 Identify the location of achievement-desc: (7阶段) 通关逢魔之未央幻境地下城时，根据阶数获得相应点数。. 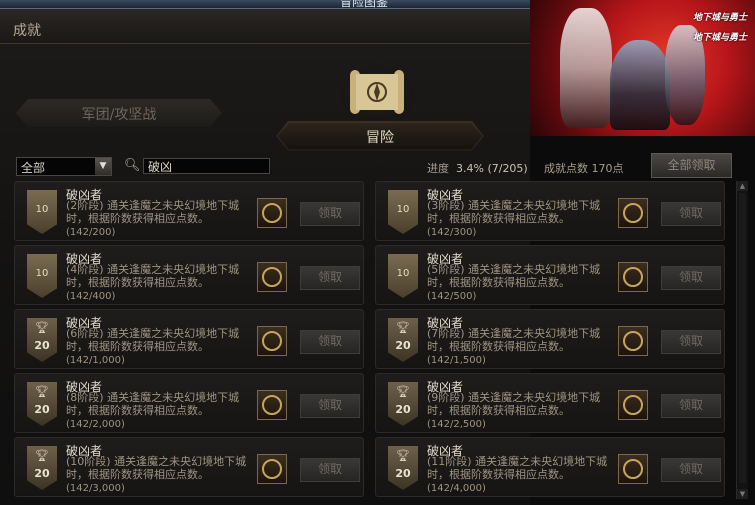
(514, 340).